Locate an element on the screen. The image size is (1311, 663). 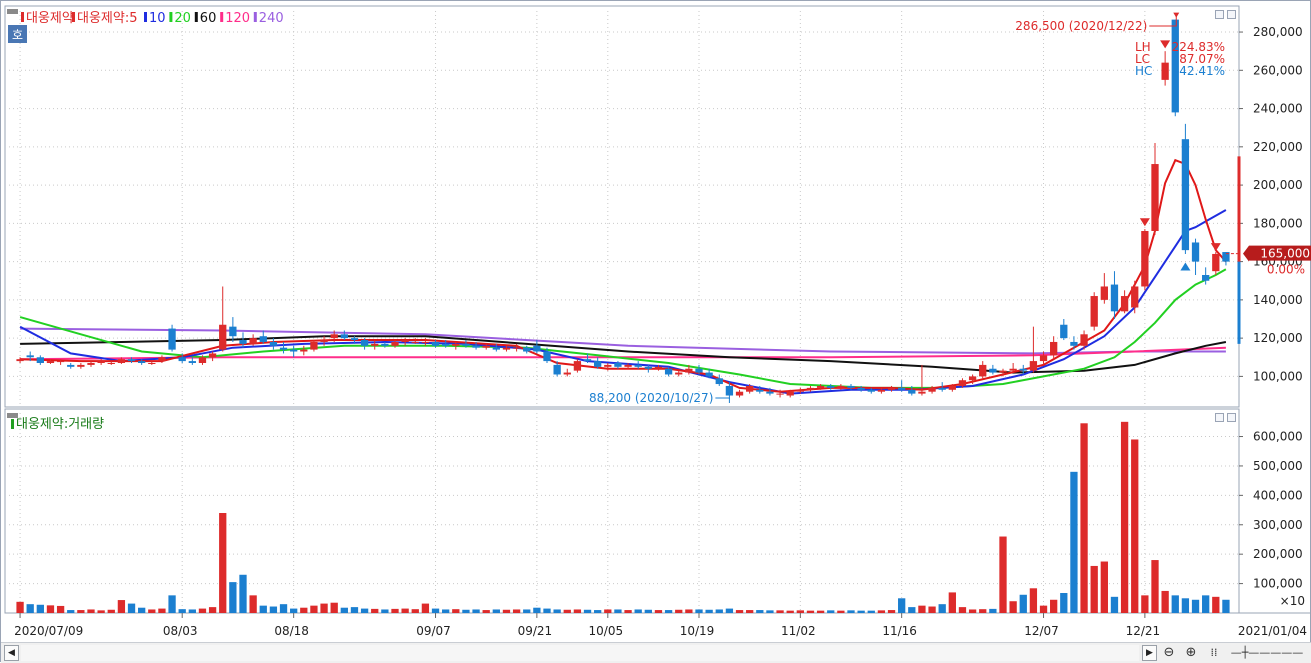
volume-pane-close-icon is located at coordinates (1231, 417).